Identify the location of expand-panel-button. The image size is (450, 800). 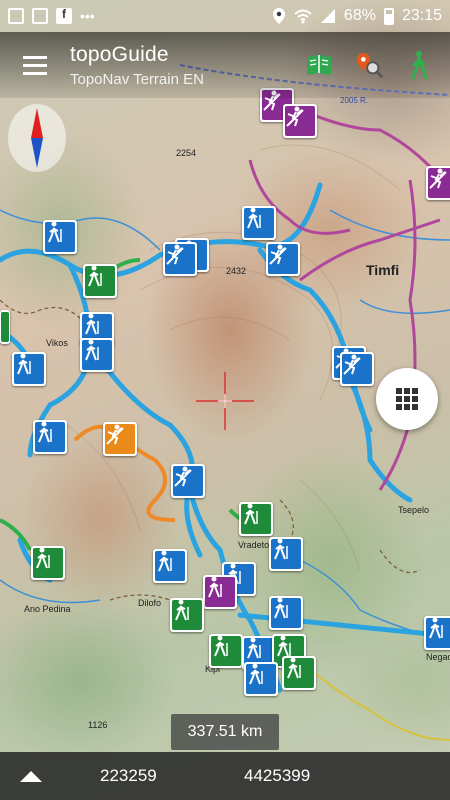
(31, 776).